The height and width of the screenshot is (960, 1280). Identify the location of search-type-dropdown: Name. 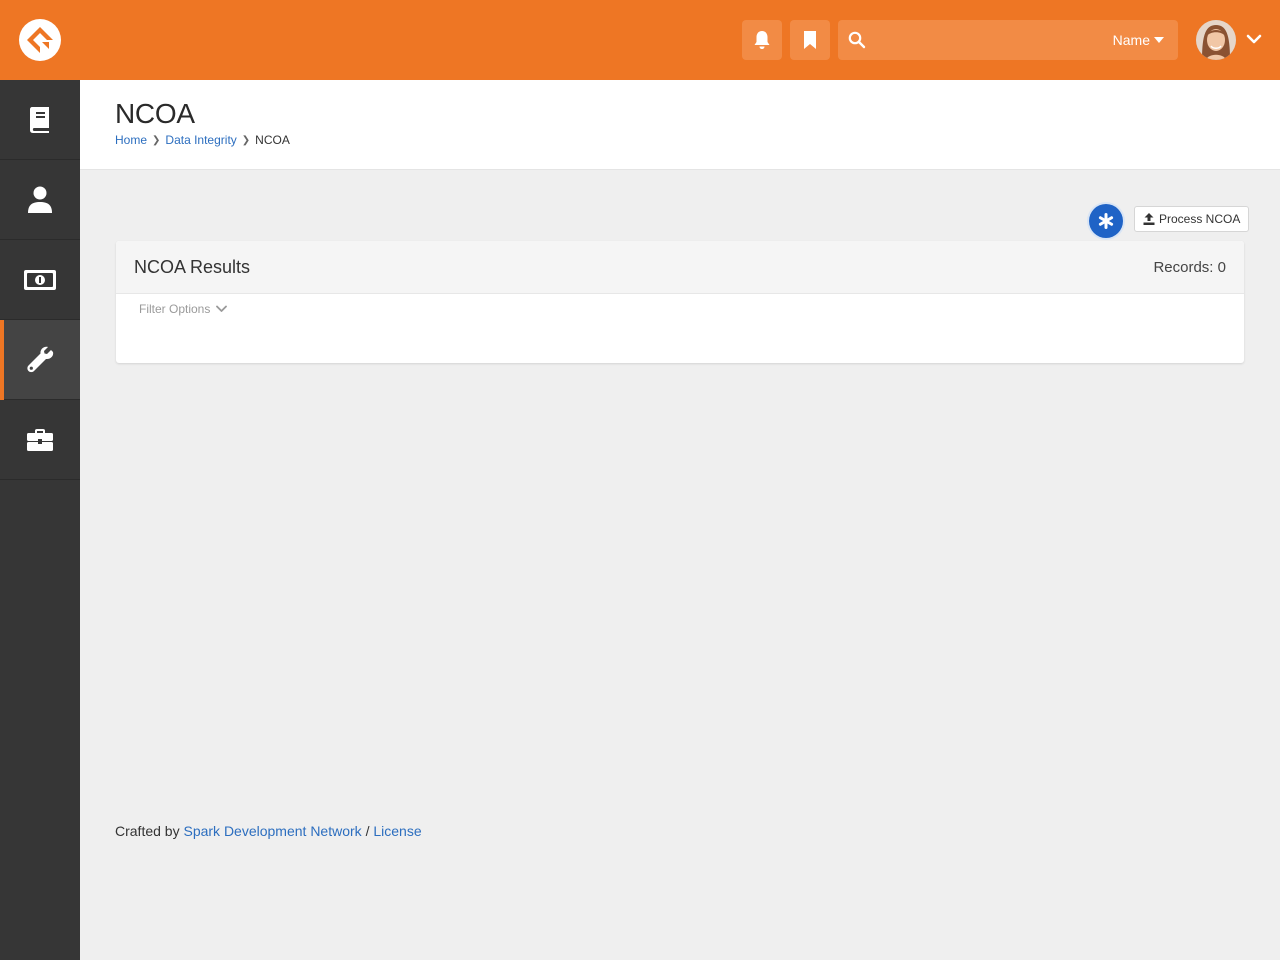
(1138, 40).